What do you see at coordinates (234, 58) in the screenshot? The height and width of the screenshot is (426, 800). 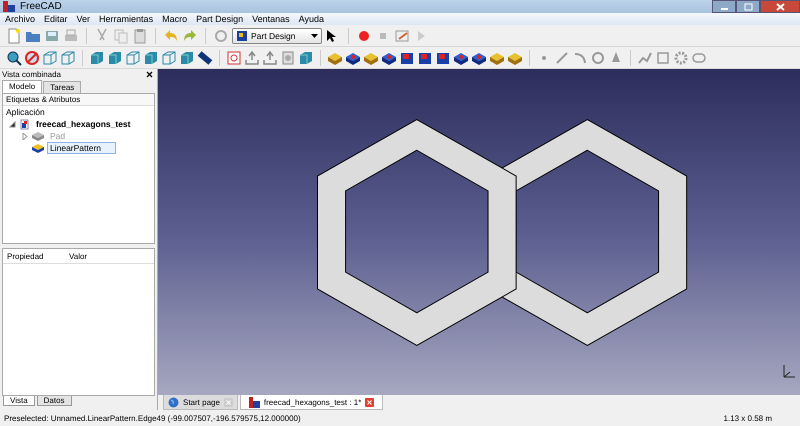 I see `sketch-icon` at bounding box center [234, 58].